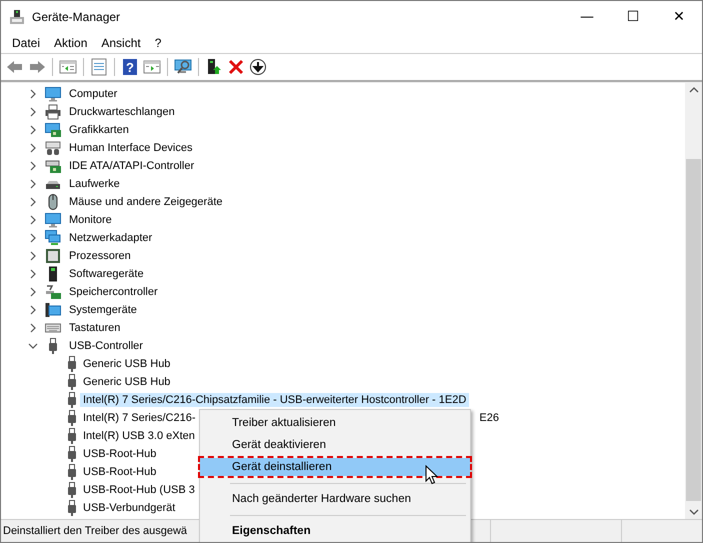  I want to click on mouse-cursor-icon, so click(431, 475).